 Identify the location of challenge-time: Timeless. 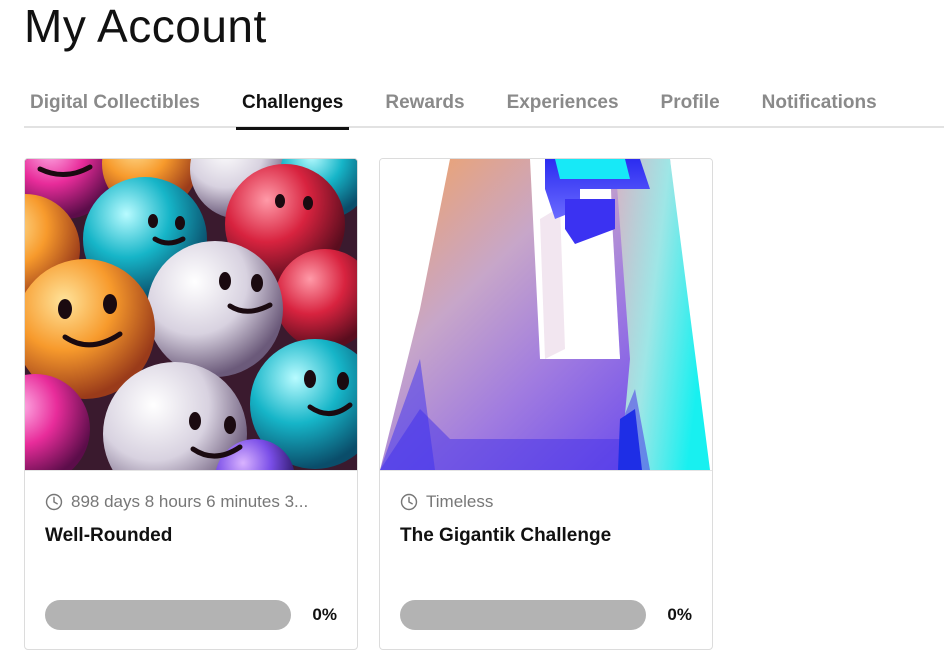
(548, 502).